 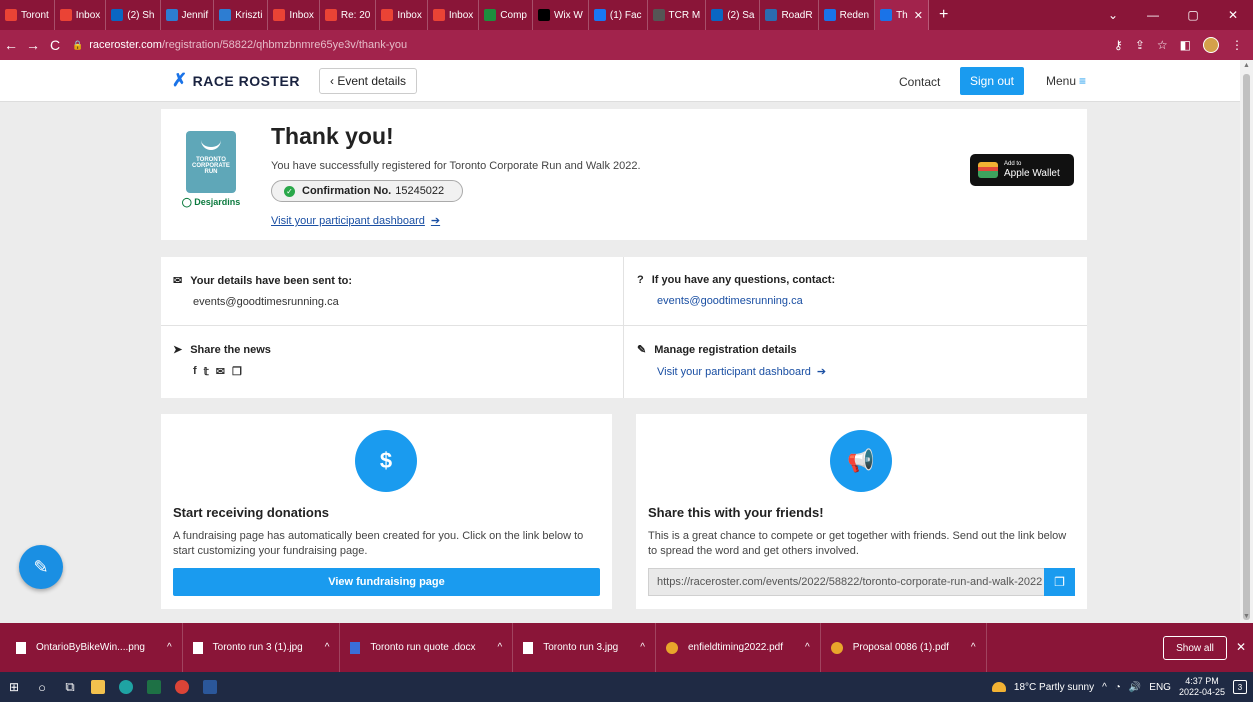 What do you see at coordinates (1246, 347) in the screenshot?
I see `scrollbar-thumb` at bounding box center [1246, 347].